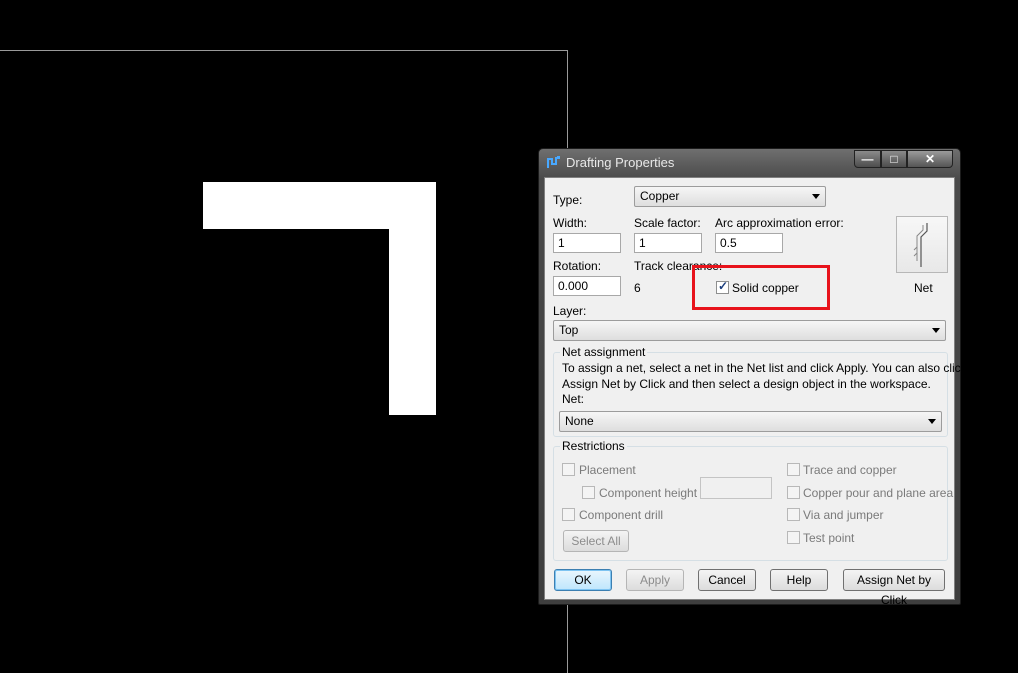  Describe the element at coordinates (620, 162) in the screenshot. I see `dialog-title: Drafting Properties` at that location.